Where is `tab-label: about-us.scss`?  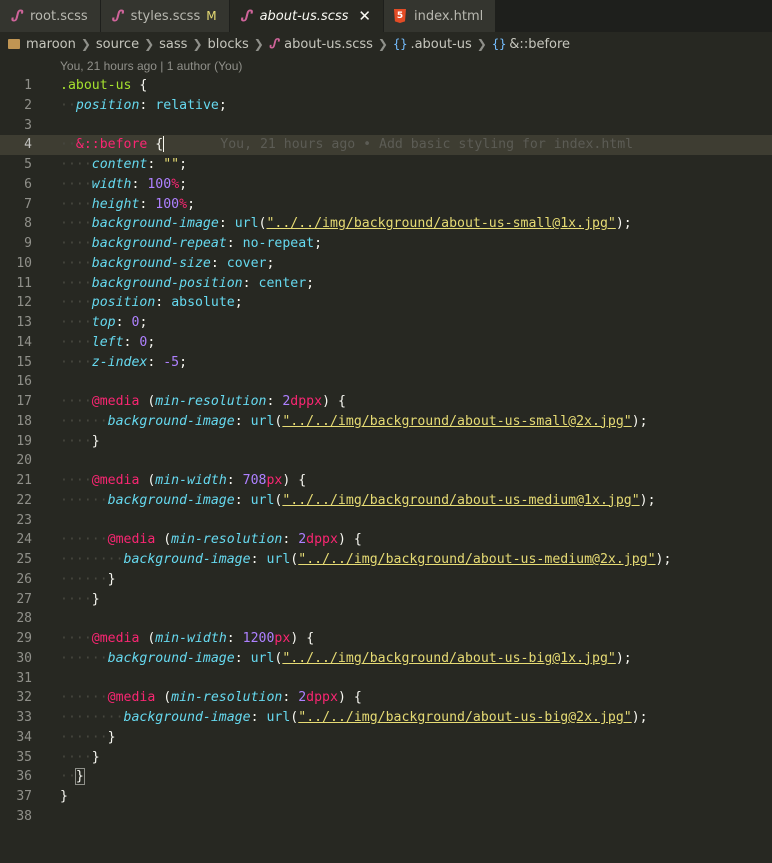
tab-label: about-us.scss is located at coordinates (304, 16).